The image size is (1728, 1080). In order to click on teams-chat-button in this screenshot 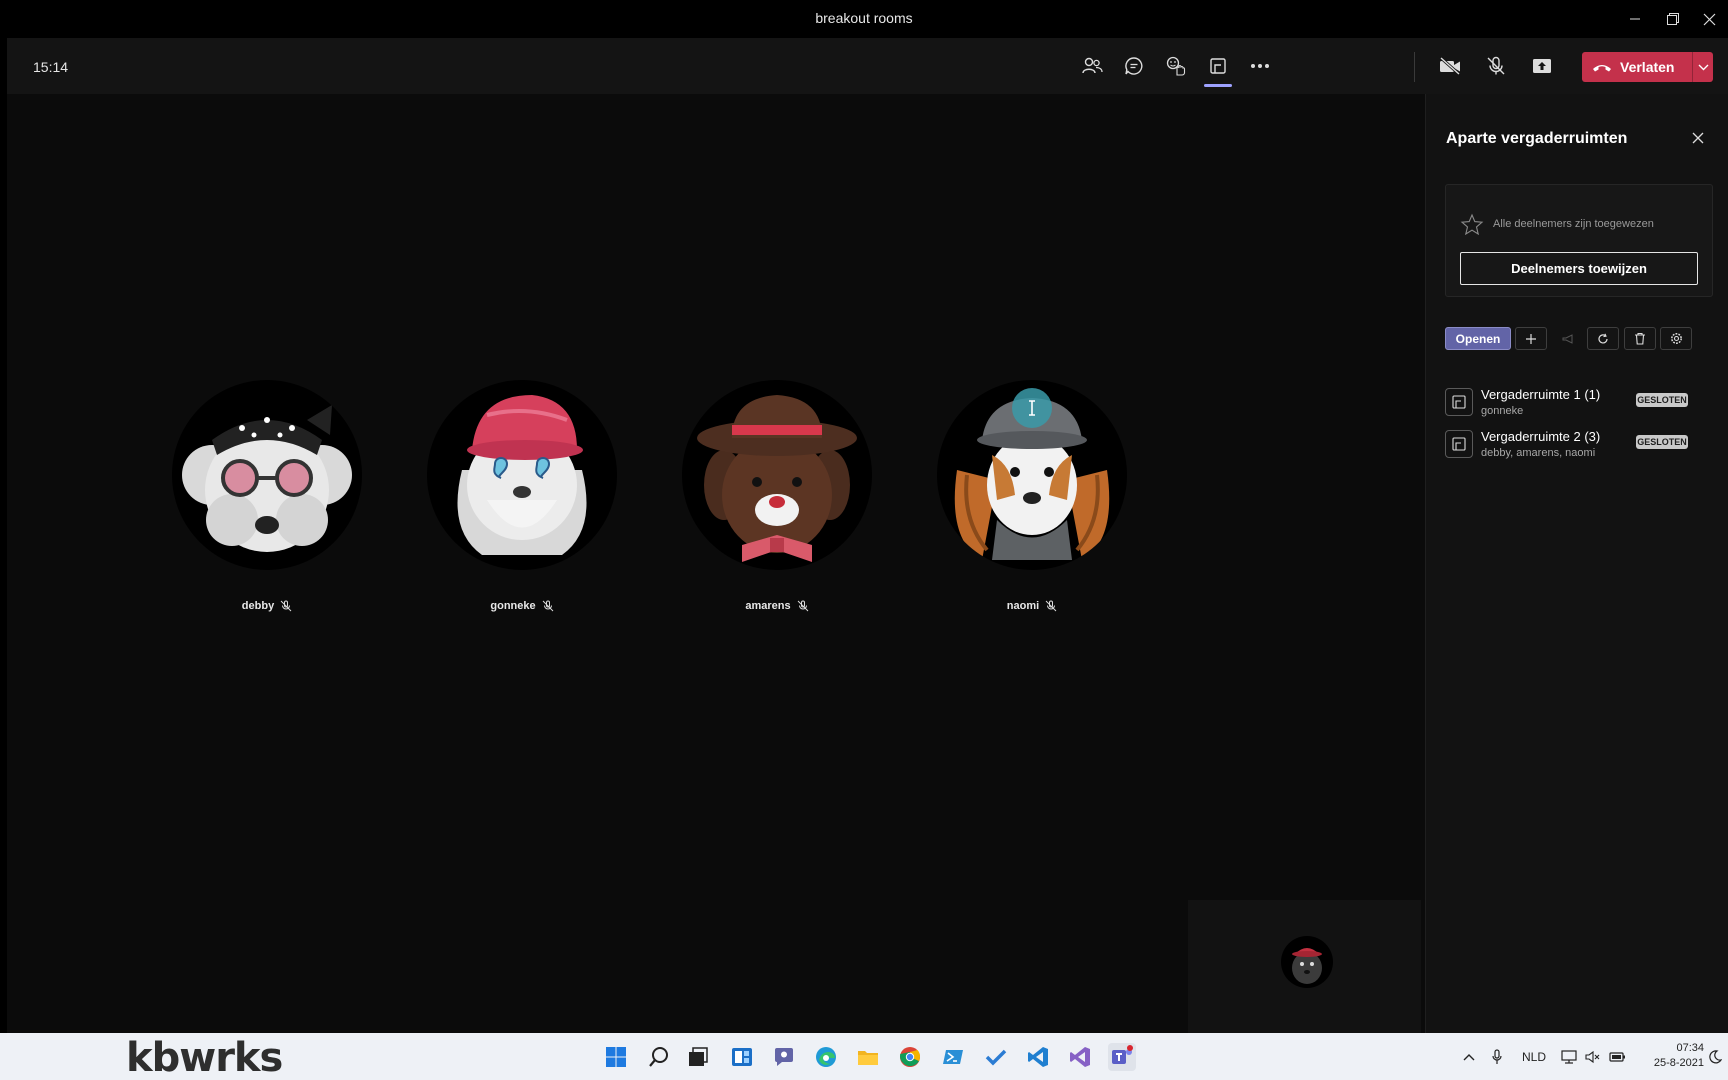, I will do `click(784, 1057)`.